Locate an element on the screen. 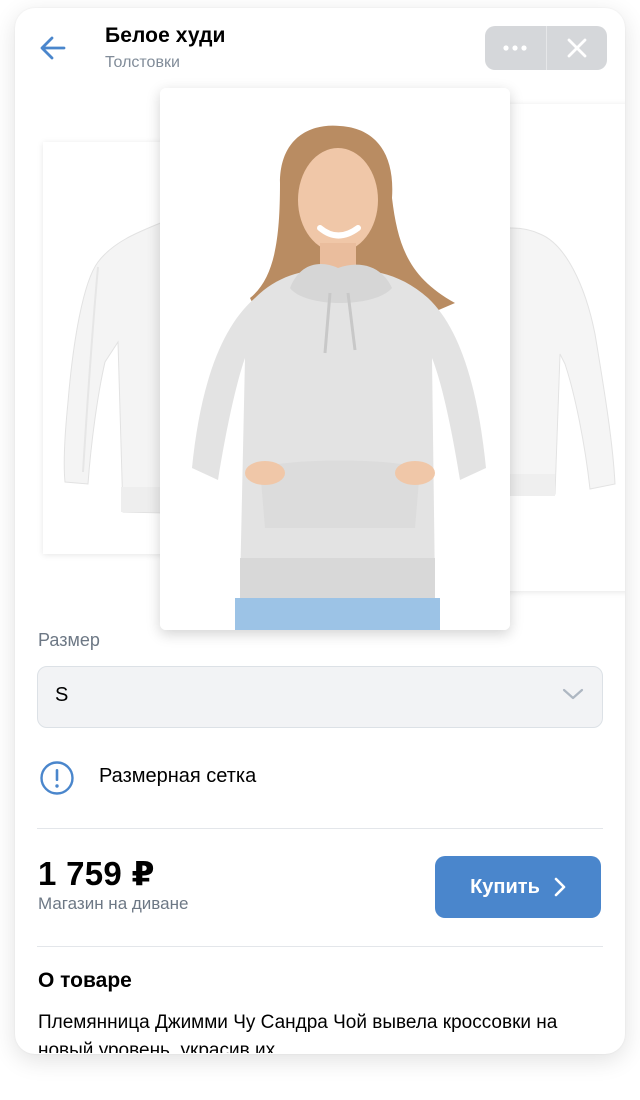  size-label: Размер is located at coordinates (69, 640).